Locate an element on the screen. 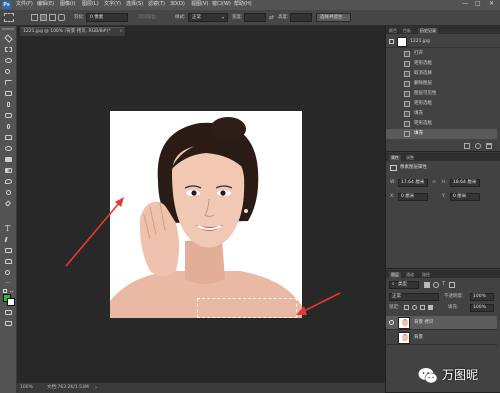 This screenshot has width=500, height=393. menu-filter: 滤镜(T) is located at coordinates (156, 4).